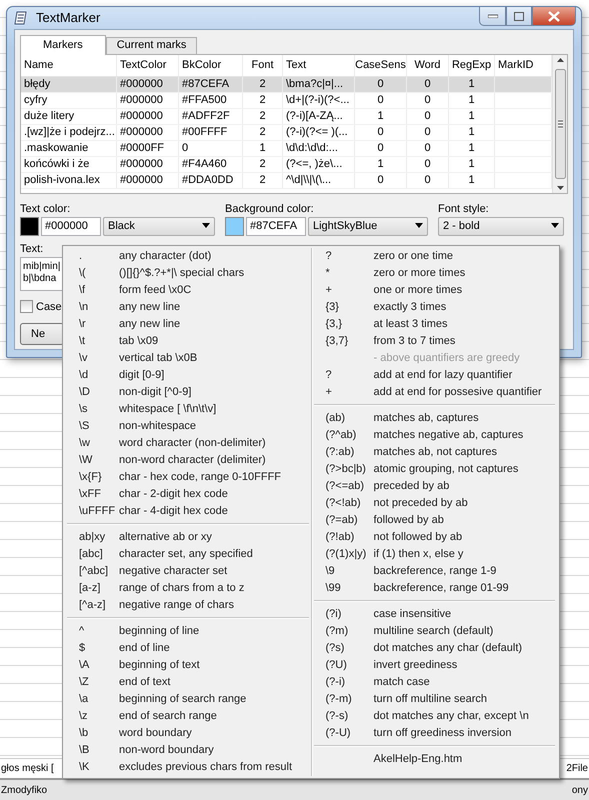  I want to click on menu-item: (?s) dot matches any char (default), so click(434, 648).